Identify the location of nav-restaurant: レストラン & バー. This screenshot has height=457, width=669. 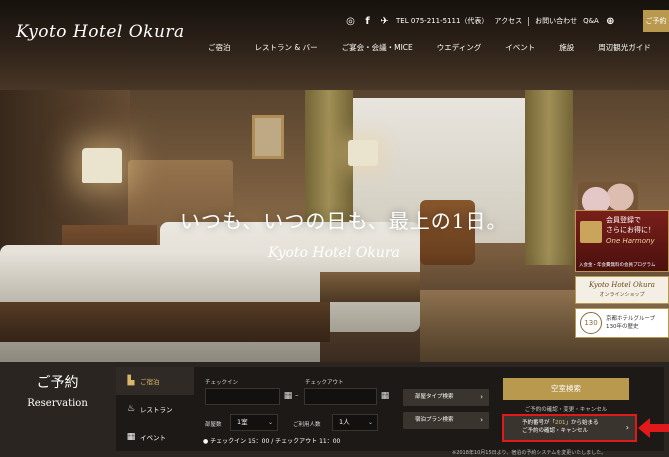
(286, 47).